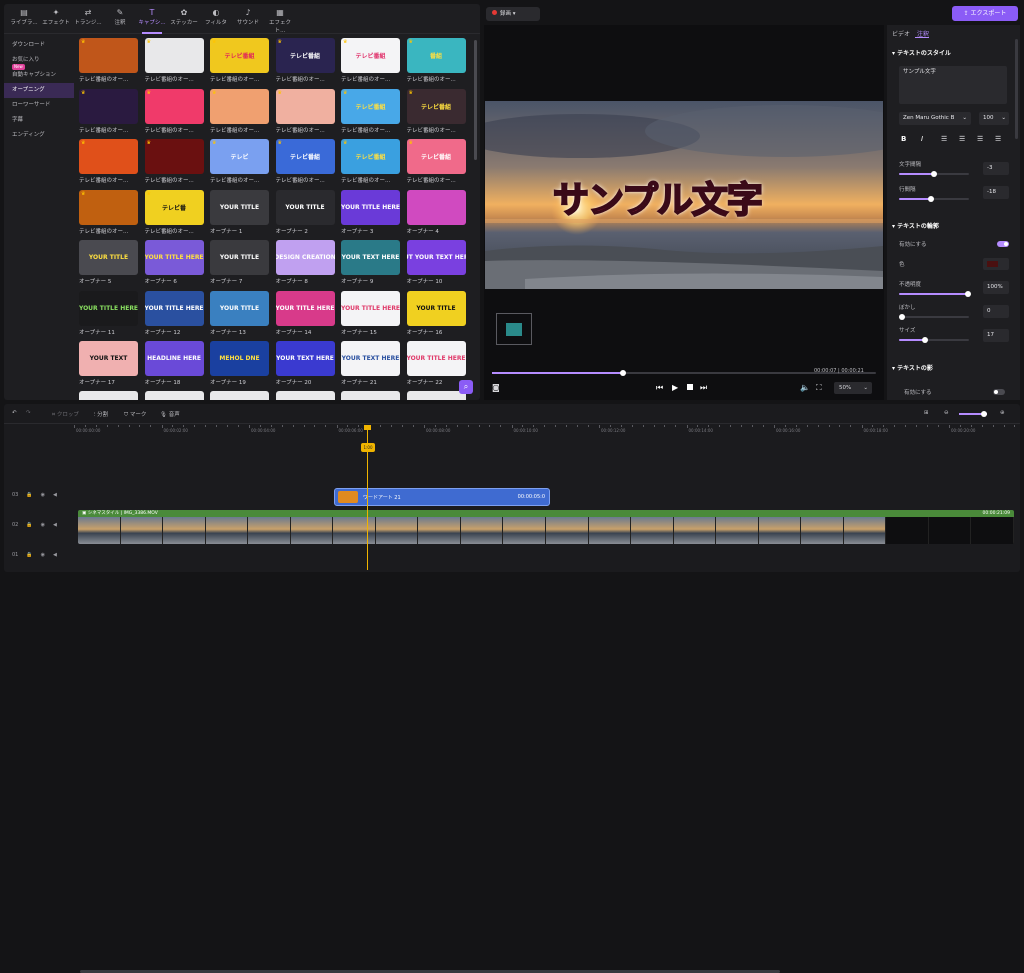 Image resolution: width=1024 pixels, height=973 pixels. I want to click on font-size-select: 100 ⌄, so click(994, 118).